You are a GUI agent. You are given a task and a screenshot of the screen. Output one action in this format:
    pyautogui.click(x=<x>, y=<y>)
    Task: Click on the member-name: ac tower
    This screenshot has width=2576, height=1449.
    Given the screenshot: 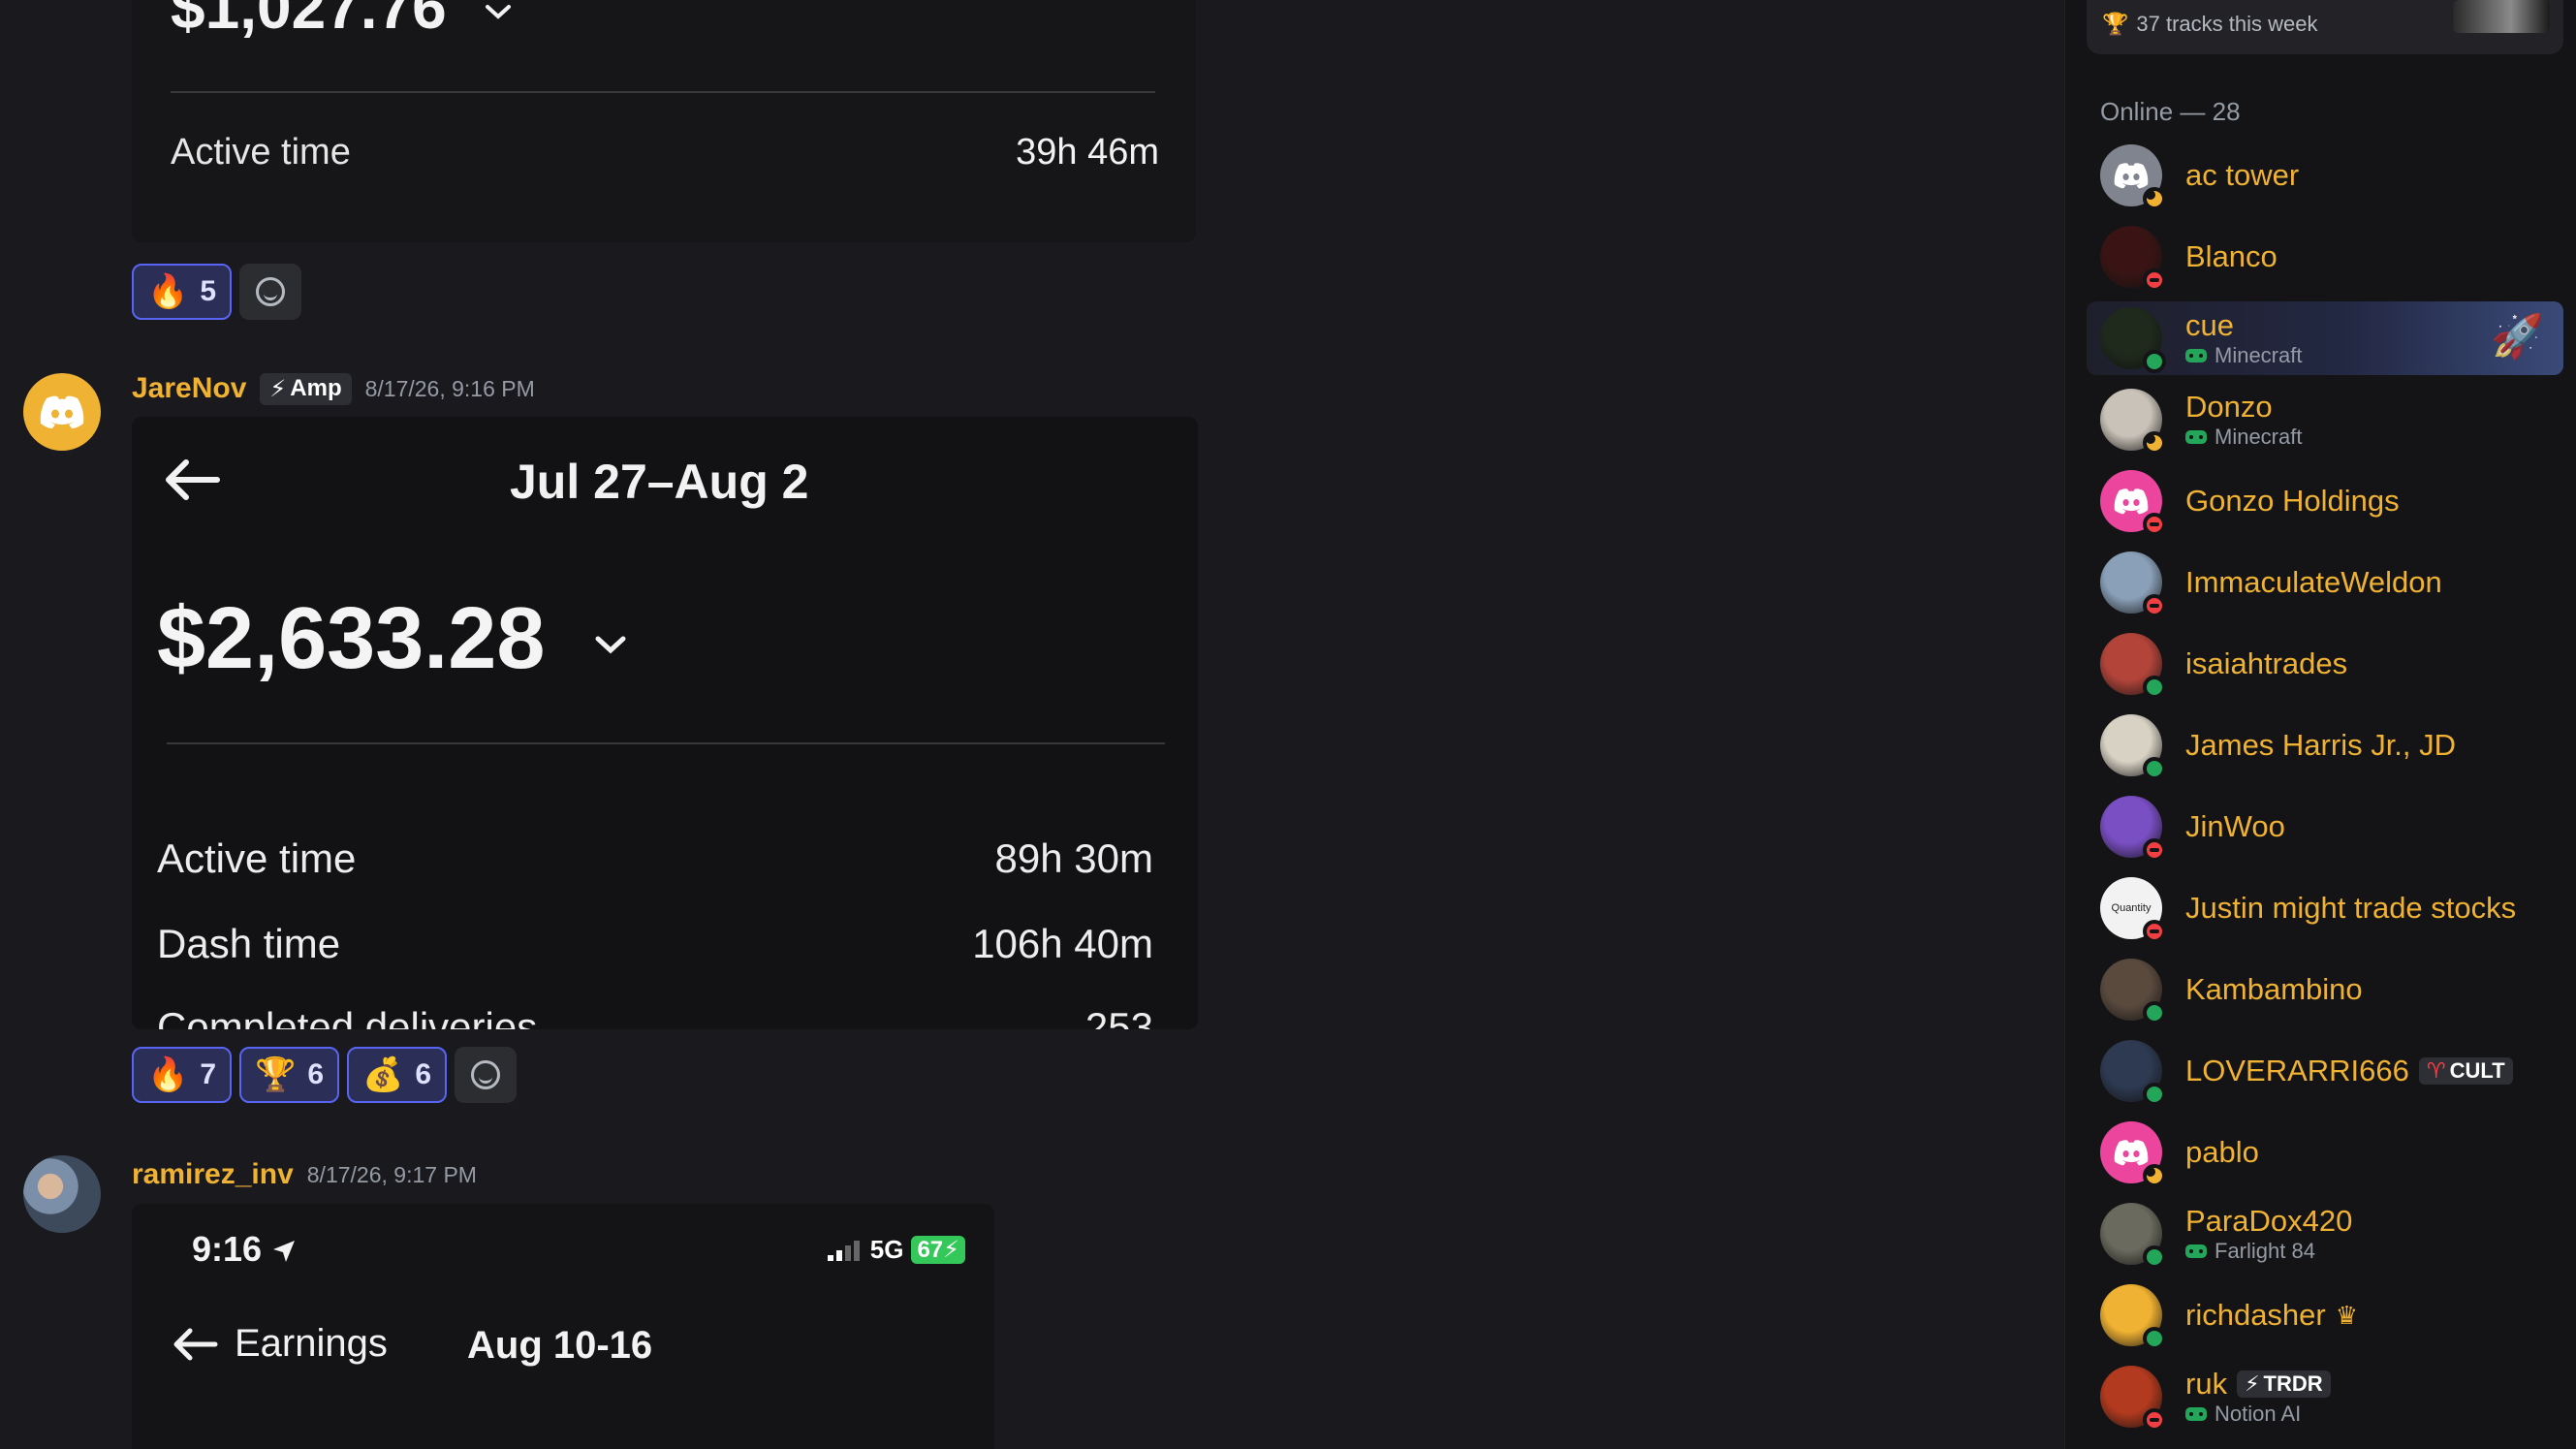 What is the action you would take?
    pyautogui.click(x=2242, y=175)
    